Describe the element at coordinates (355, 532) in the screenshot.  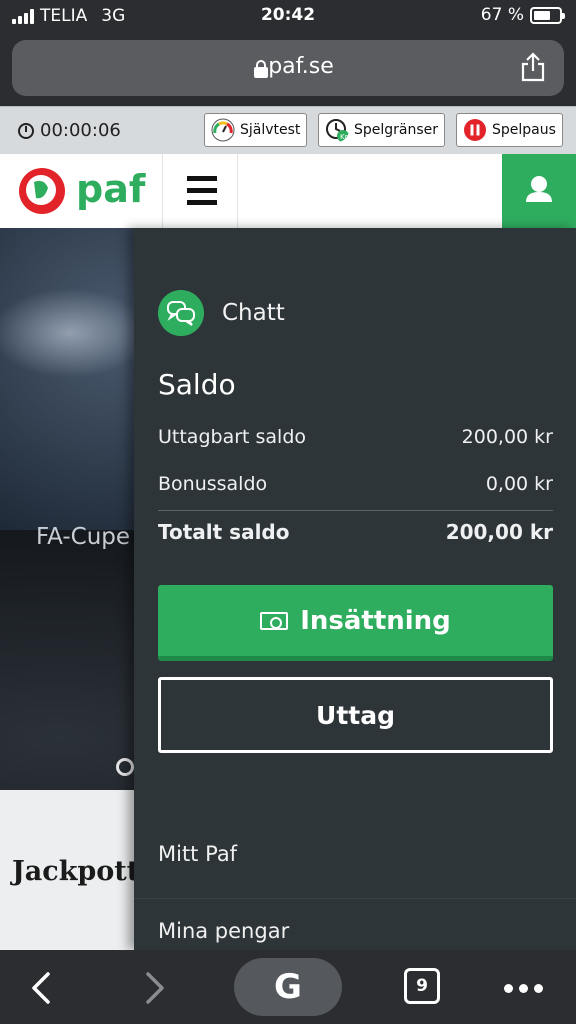
I see `total-balance-row: Totalt saldo 200,00 kr` at that location.